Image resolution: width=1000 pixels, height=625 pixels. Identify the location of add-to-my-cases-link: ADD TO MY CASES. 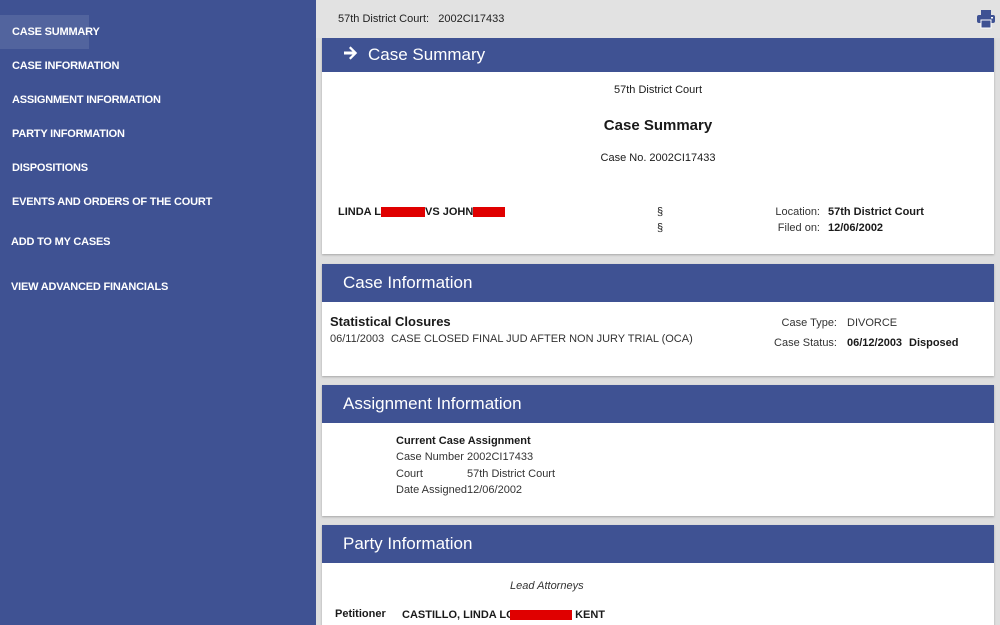
(60, 242).